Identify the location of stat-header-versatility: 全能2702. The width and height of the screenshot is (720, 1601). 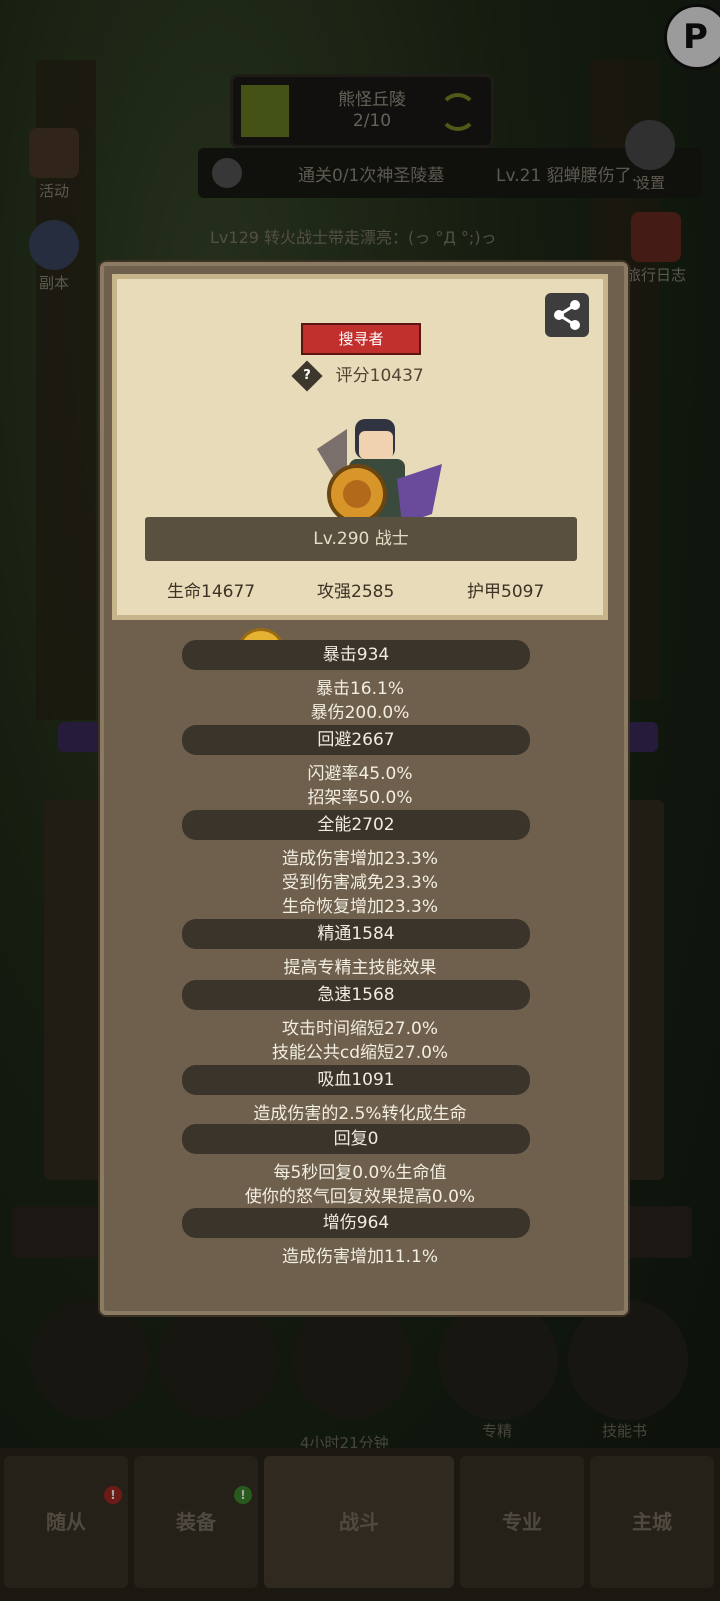
(356, 825).